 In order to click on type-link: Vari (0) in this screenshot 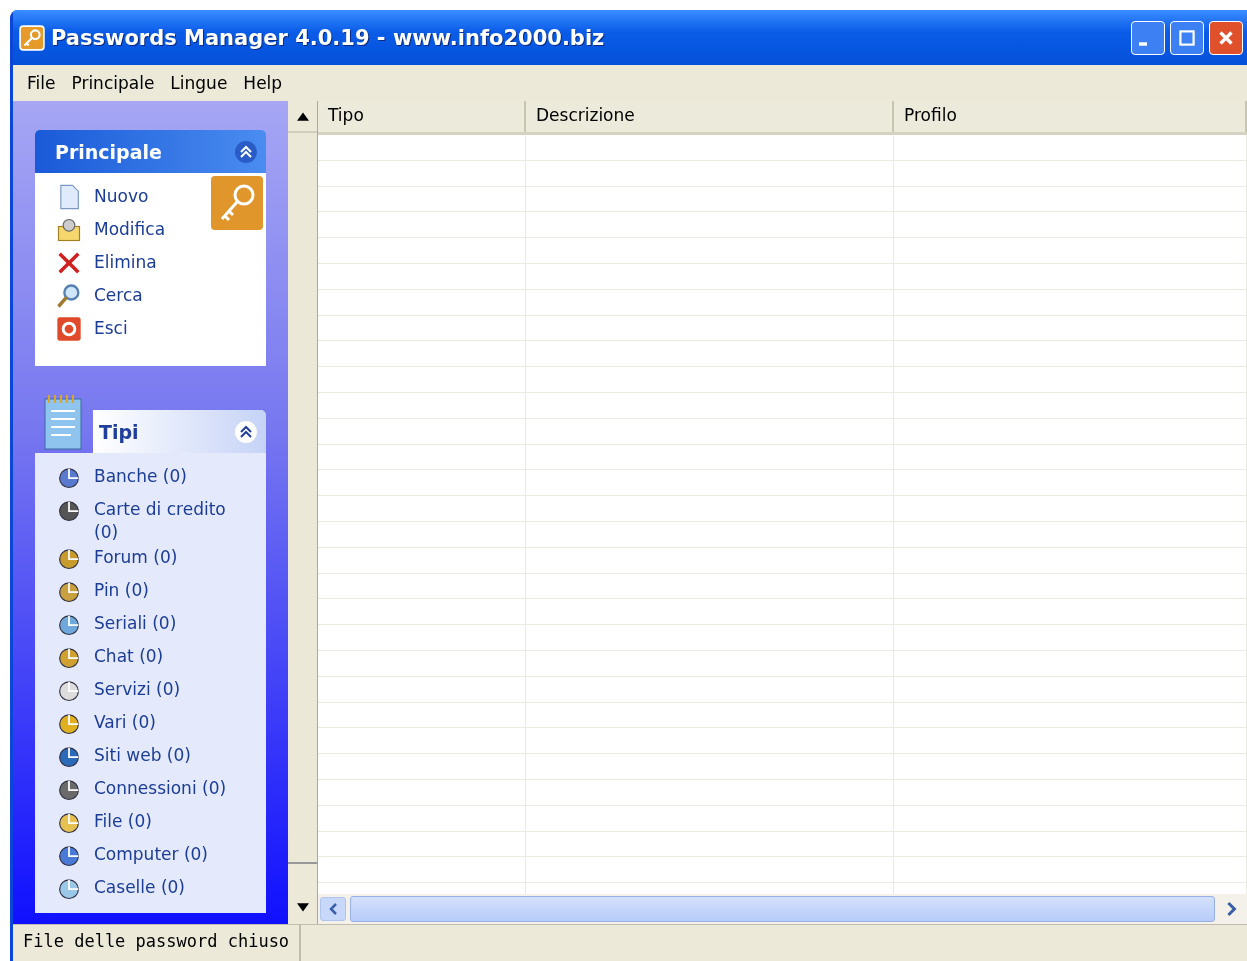, I will do `click(160, 725)`.